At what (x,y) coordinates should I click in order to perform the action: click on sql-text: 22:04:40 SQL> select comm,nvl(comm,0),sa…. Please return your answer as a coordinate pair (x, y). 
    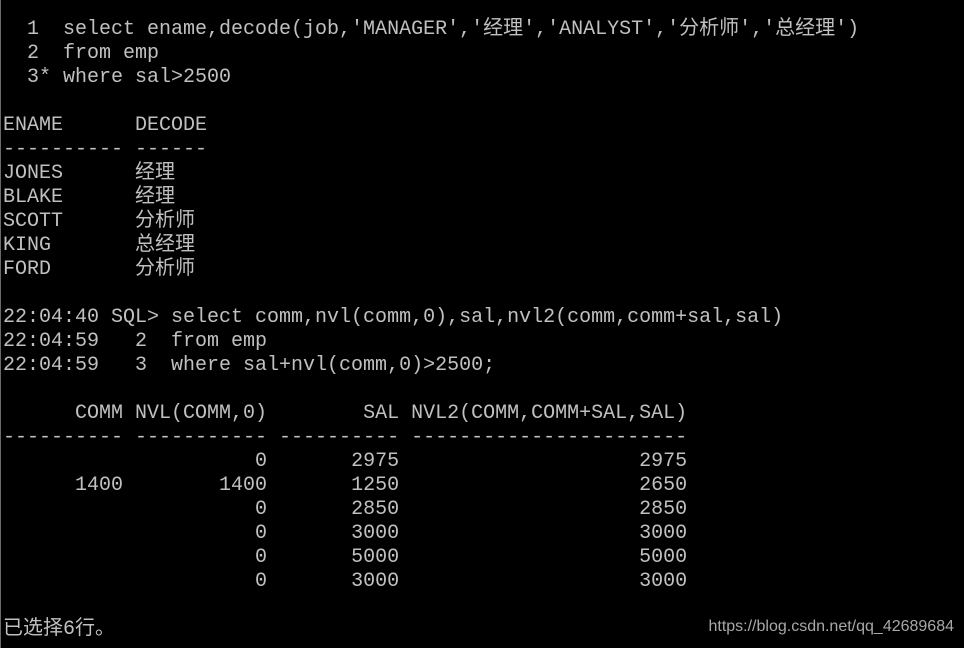
    Looking at the image, I should click on (393, 317).